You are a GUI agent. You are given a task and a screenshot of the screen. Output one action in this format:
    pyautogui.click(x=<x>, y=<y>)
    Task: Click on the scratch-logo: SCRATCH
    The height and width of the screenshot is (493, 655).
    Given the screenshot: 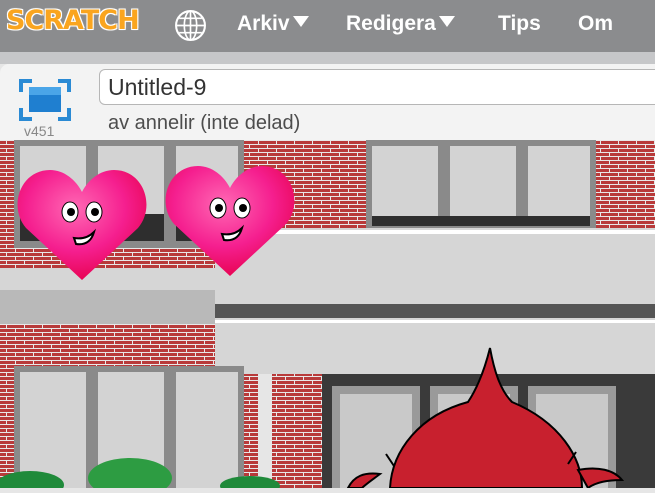 What is the action you would take?
    pyautogui.click(x=73, y=20)
    